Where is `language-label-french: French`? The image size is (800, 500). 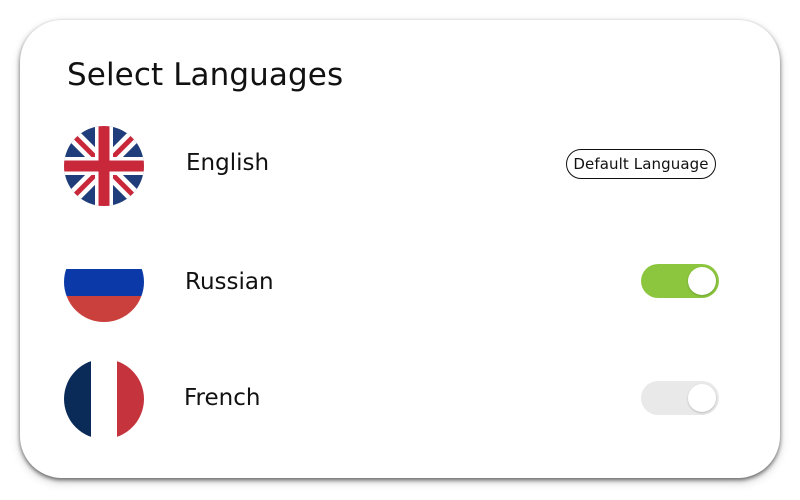
language-label-french: French is located at coordinates (222, 398).